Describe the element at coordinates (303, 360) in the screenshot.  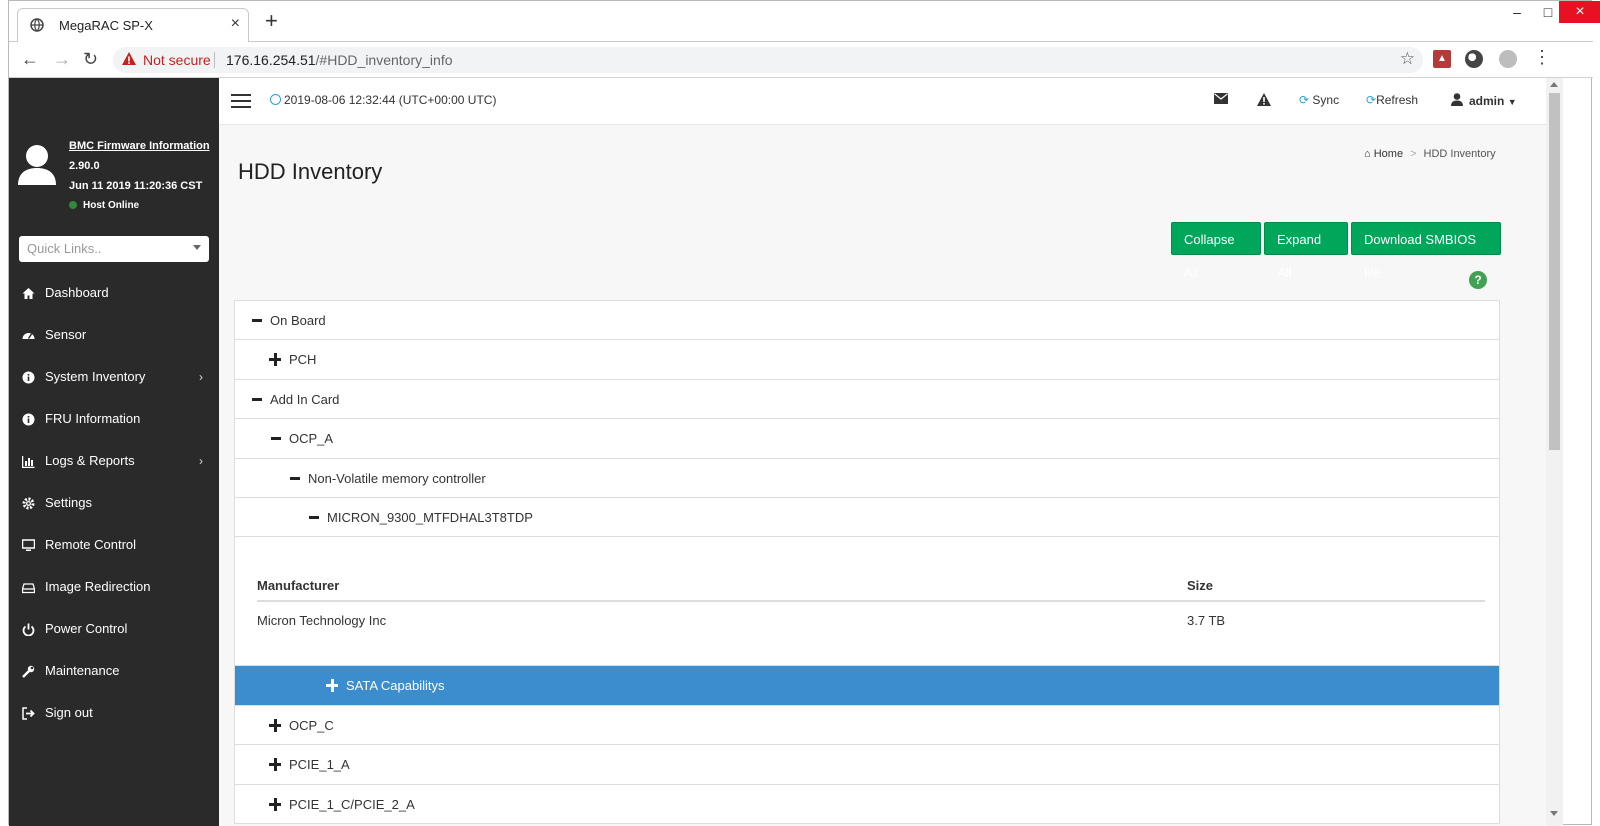
I see `tree-node-label: PCH` at that location.